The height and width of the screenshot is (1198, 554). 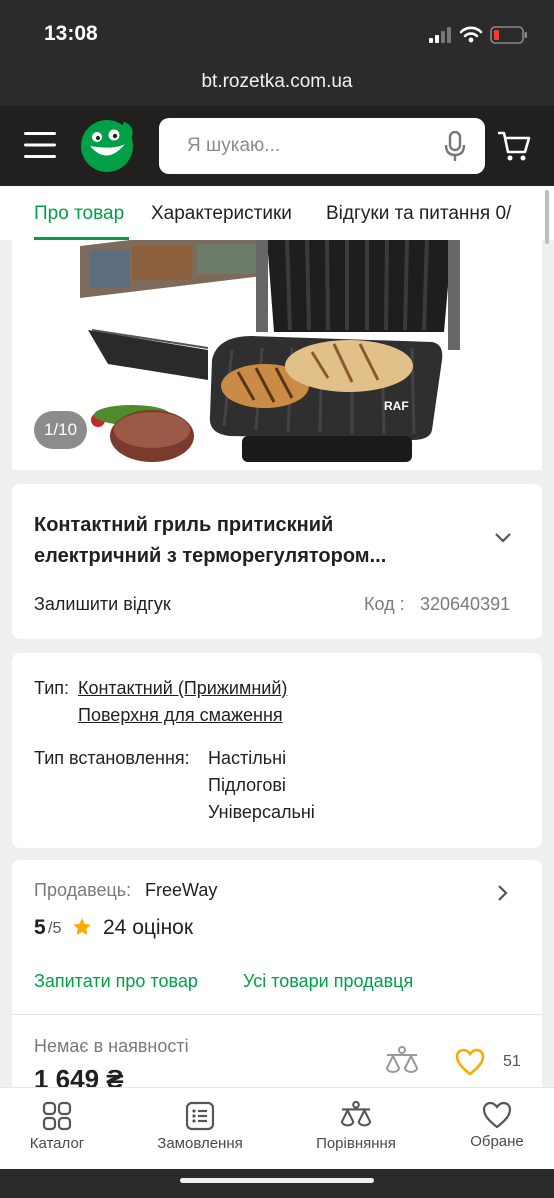 What do you see at coordinates (497, 1141) in the screenshot?
I see `nav-favorites-label: Обране` at bounding box center [497, 1141].